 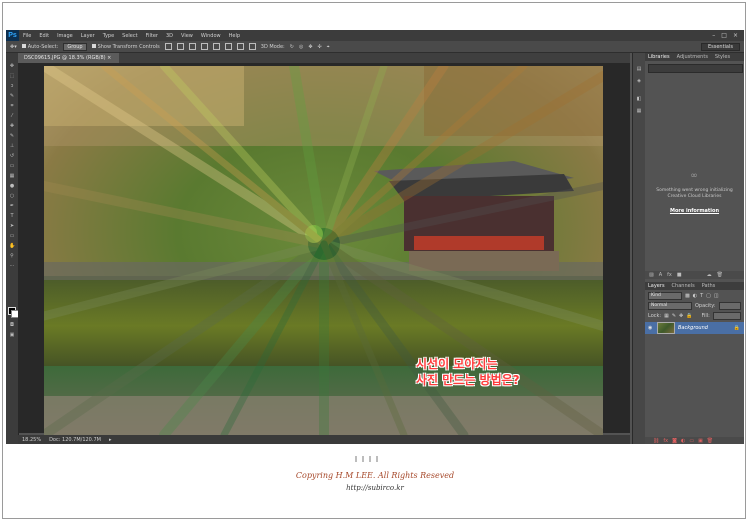 What do you see at coordinates (722, 57) in the screenshot?
I see `tab-styles: Styles` at bounding box center [722, 57].